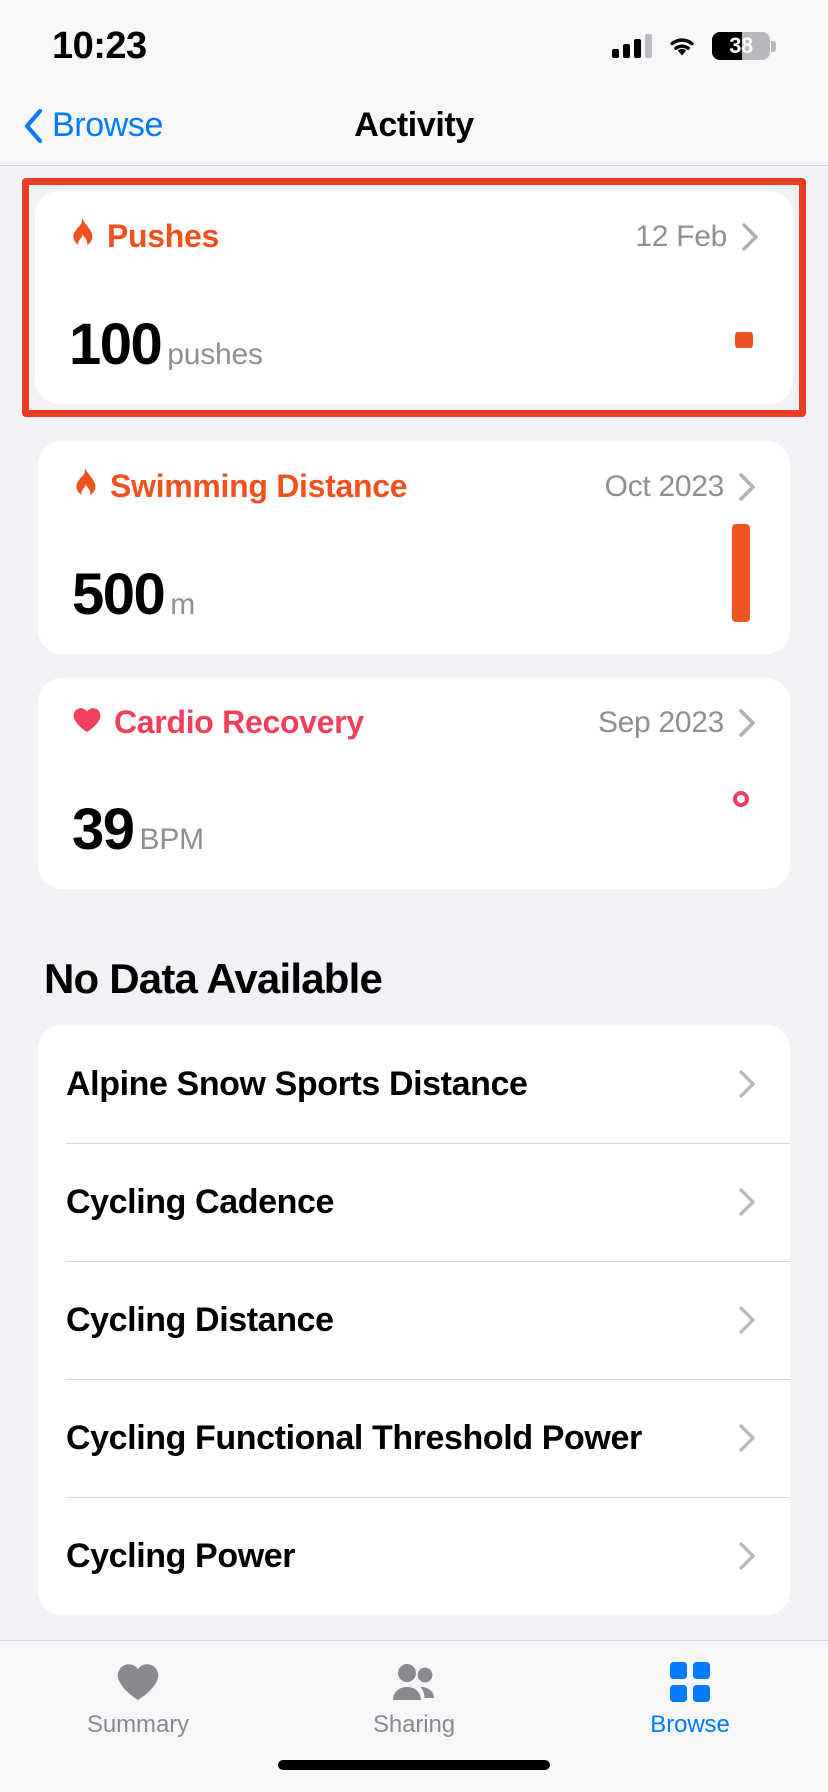  I want to click on card-header-right: Sep 2023, so click(677, 723).